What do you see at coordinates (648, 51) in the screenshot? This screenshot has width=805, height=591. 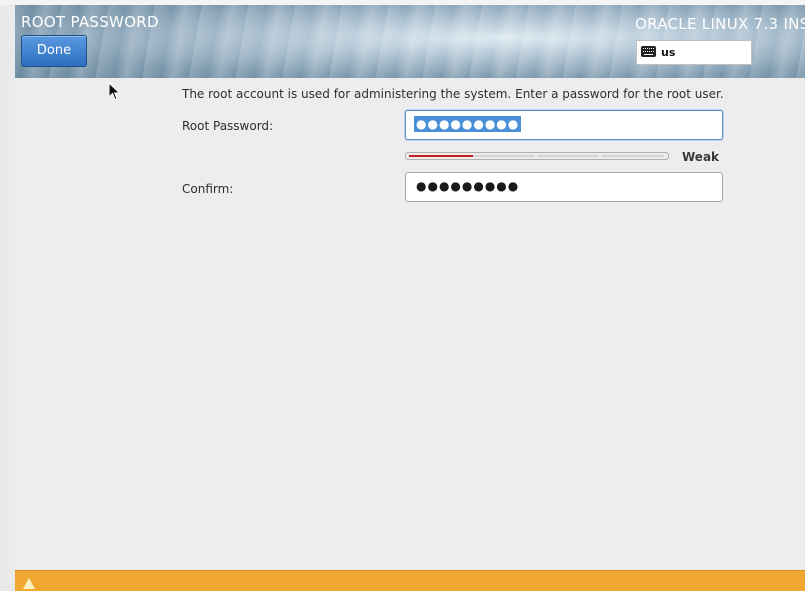 I see `keyboard-icon` at bounding box center [648, 51].